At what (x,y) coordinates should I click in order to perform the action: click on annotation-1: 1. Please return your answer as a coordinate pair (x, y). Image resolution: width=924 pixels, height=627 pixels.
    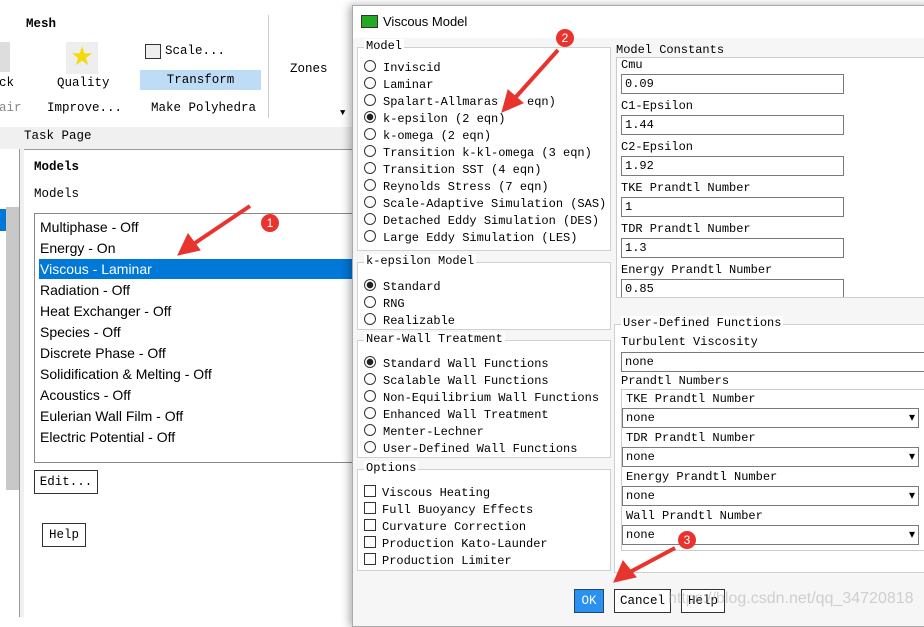
    Looking at the image, I should click on (270, 223).